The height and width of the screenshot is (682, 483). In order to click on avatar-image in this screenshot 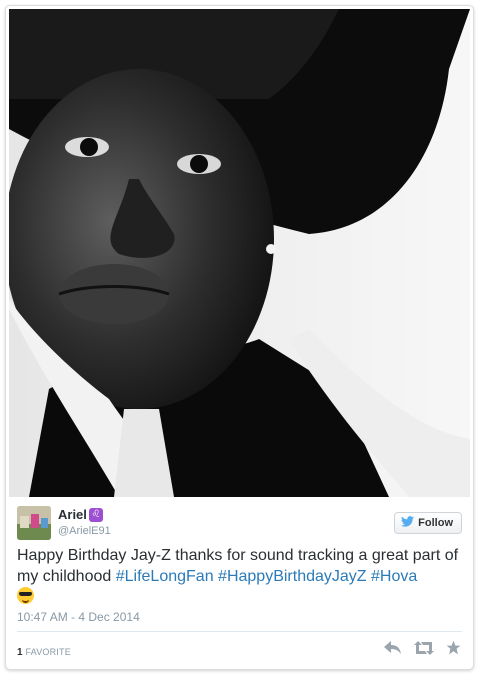, I will do `click(34, 523)`.